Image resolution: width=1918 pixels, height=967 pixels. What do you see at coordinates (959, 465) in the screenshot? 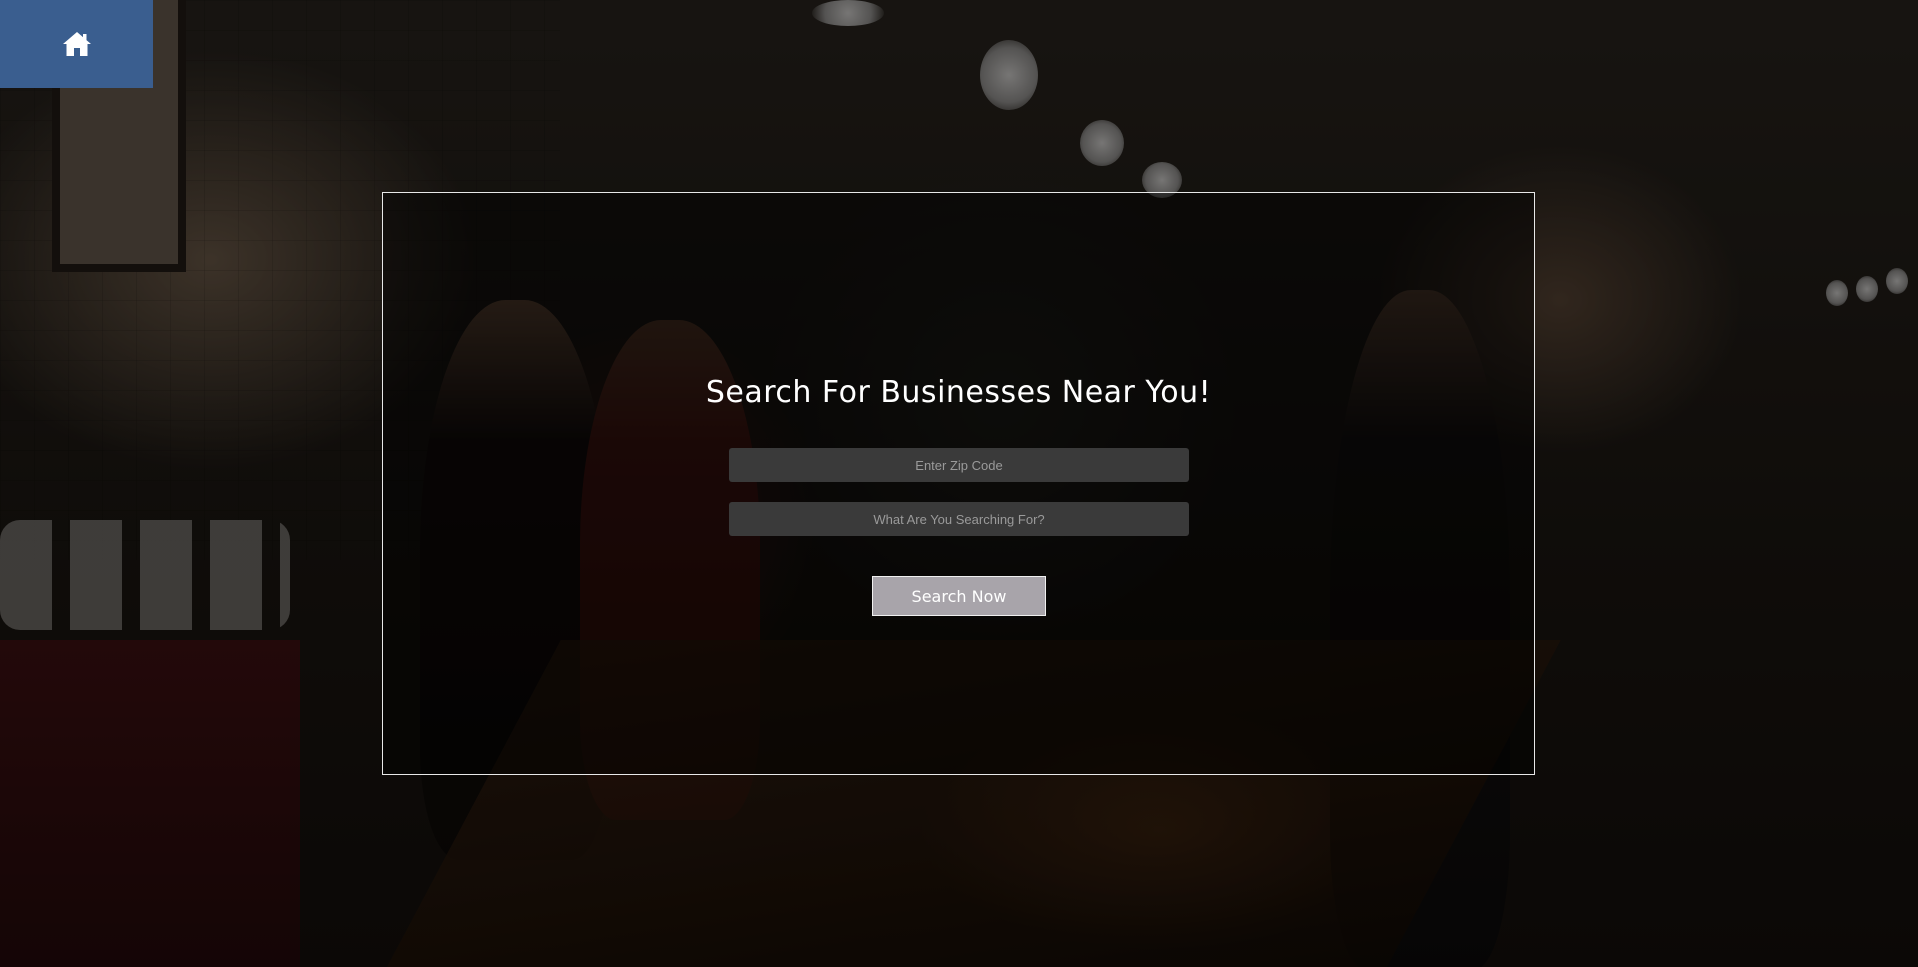
I see `zip-code-input` at bounding box center [959, 465].